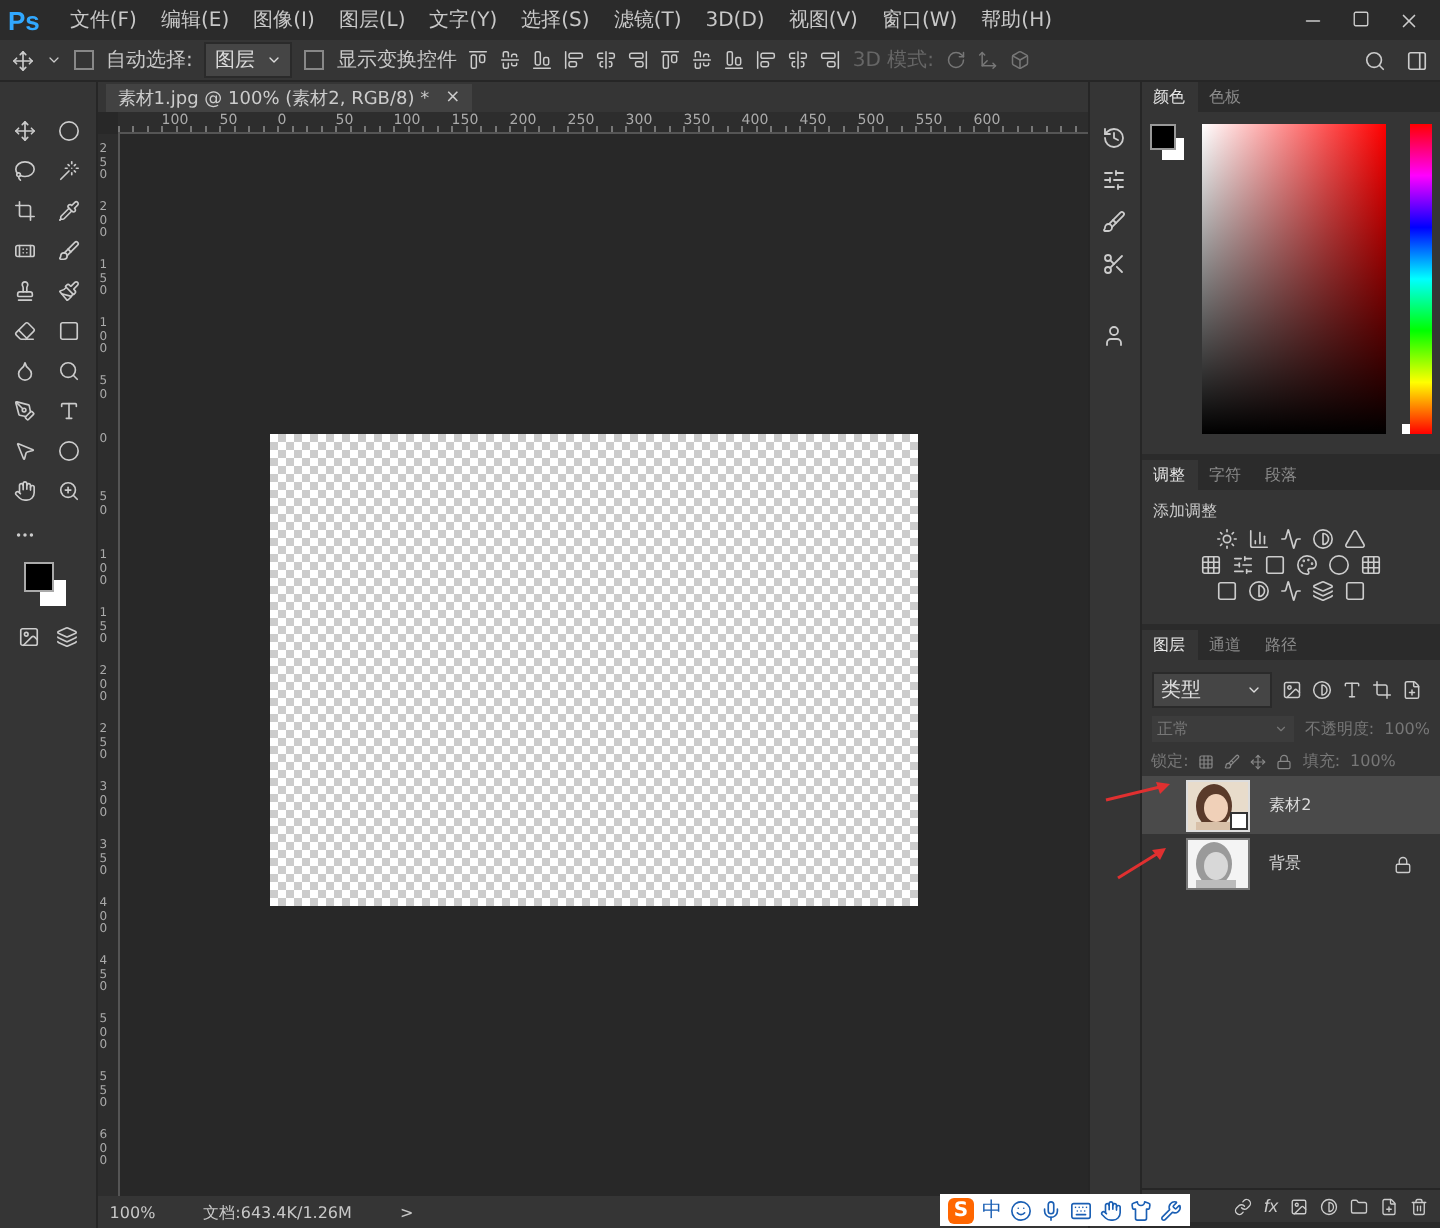 Image resolution: width=1440 pixels, height=1228 pixels. I want to click on link-icon, so click(1242, 1206).